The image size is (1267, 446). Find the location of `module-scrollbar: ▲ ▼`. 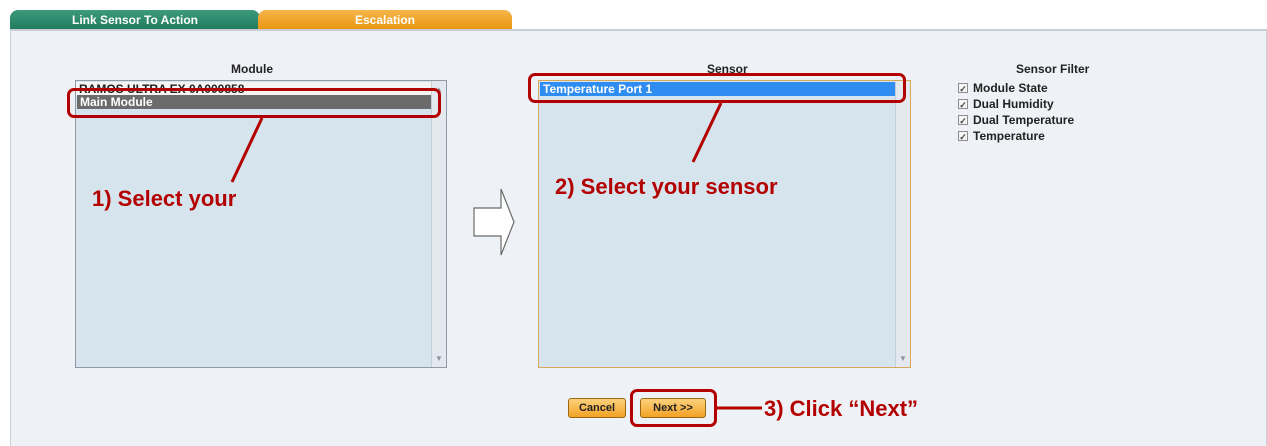

module-scrollbar: ▲ ▼ is located at coordinates (438, 224).